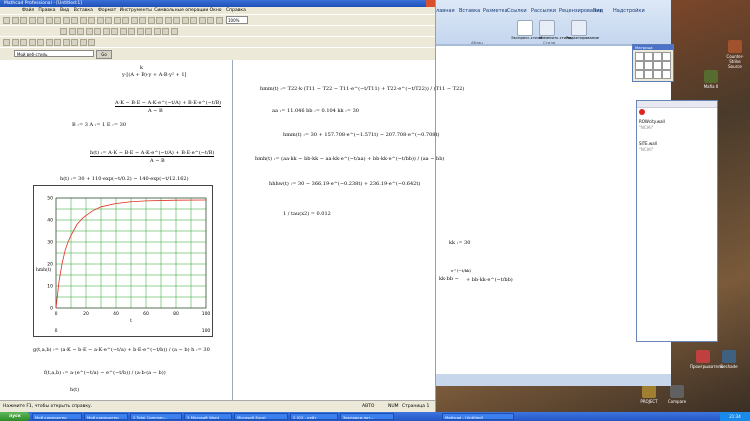 The image size is (750, 421). Describe the element at coordinates (54, 53) in the screenshot. I see `style-select: Мой веб-стиль` at that location.